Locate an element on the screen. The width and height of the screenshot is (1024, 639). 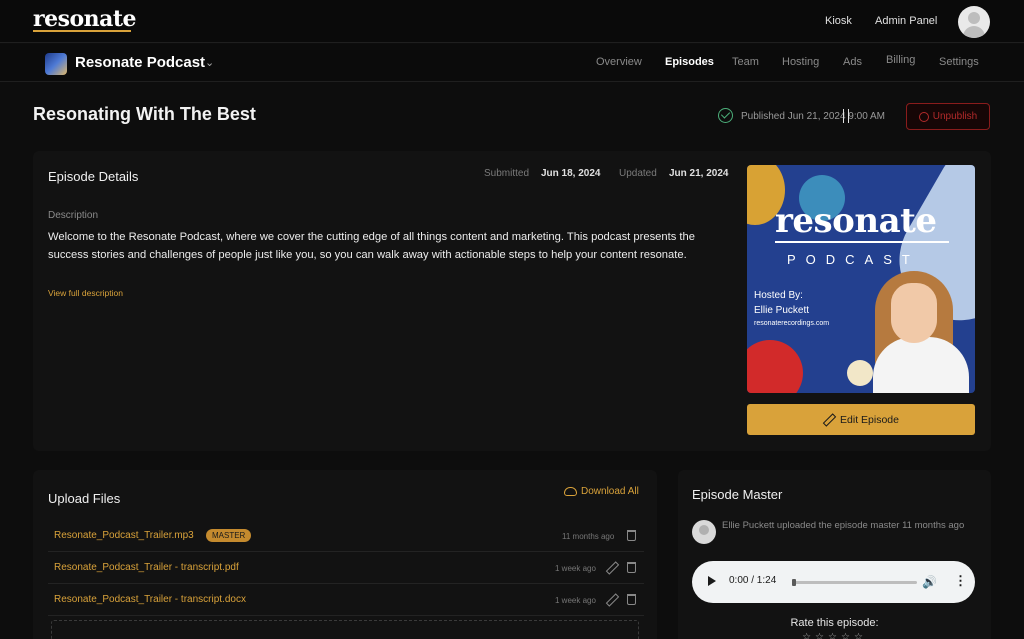
cover-shape-red is located at coordinates (775, 366).